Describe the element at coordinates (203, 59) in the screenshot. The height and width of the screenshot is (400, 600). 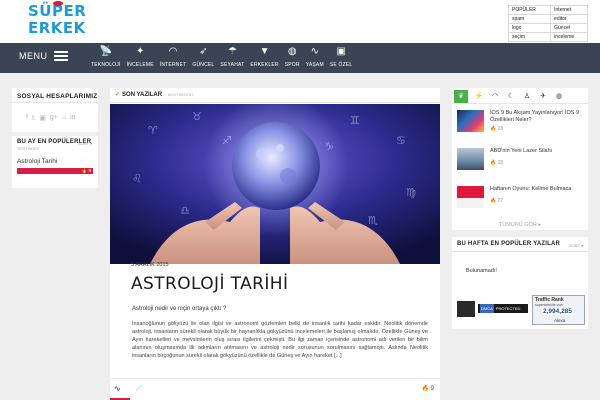
I see `nav-item-guncel: ➶ GÜNCEL` at that location.